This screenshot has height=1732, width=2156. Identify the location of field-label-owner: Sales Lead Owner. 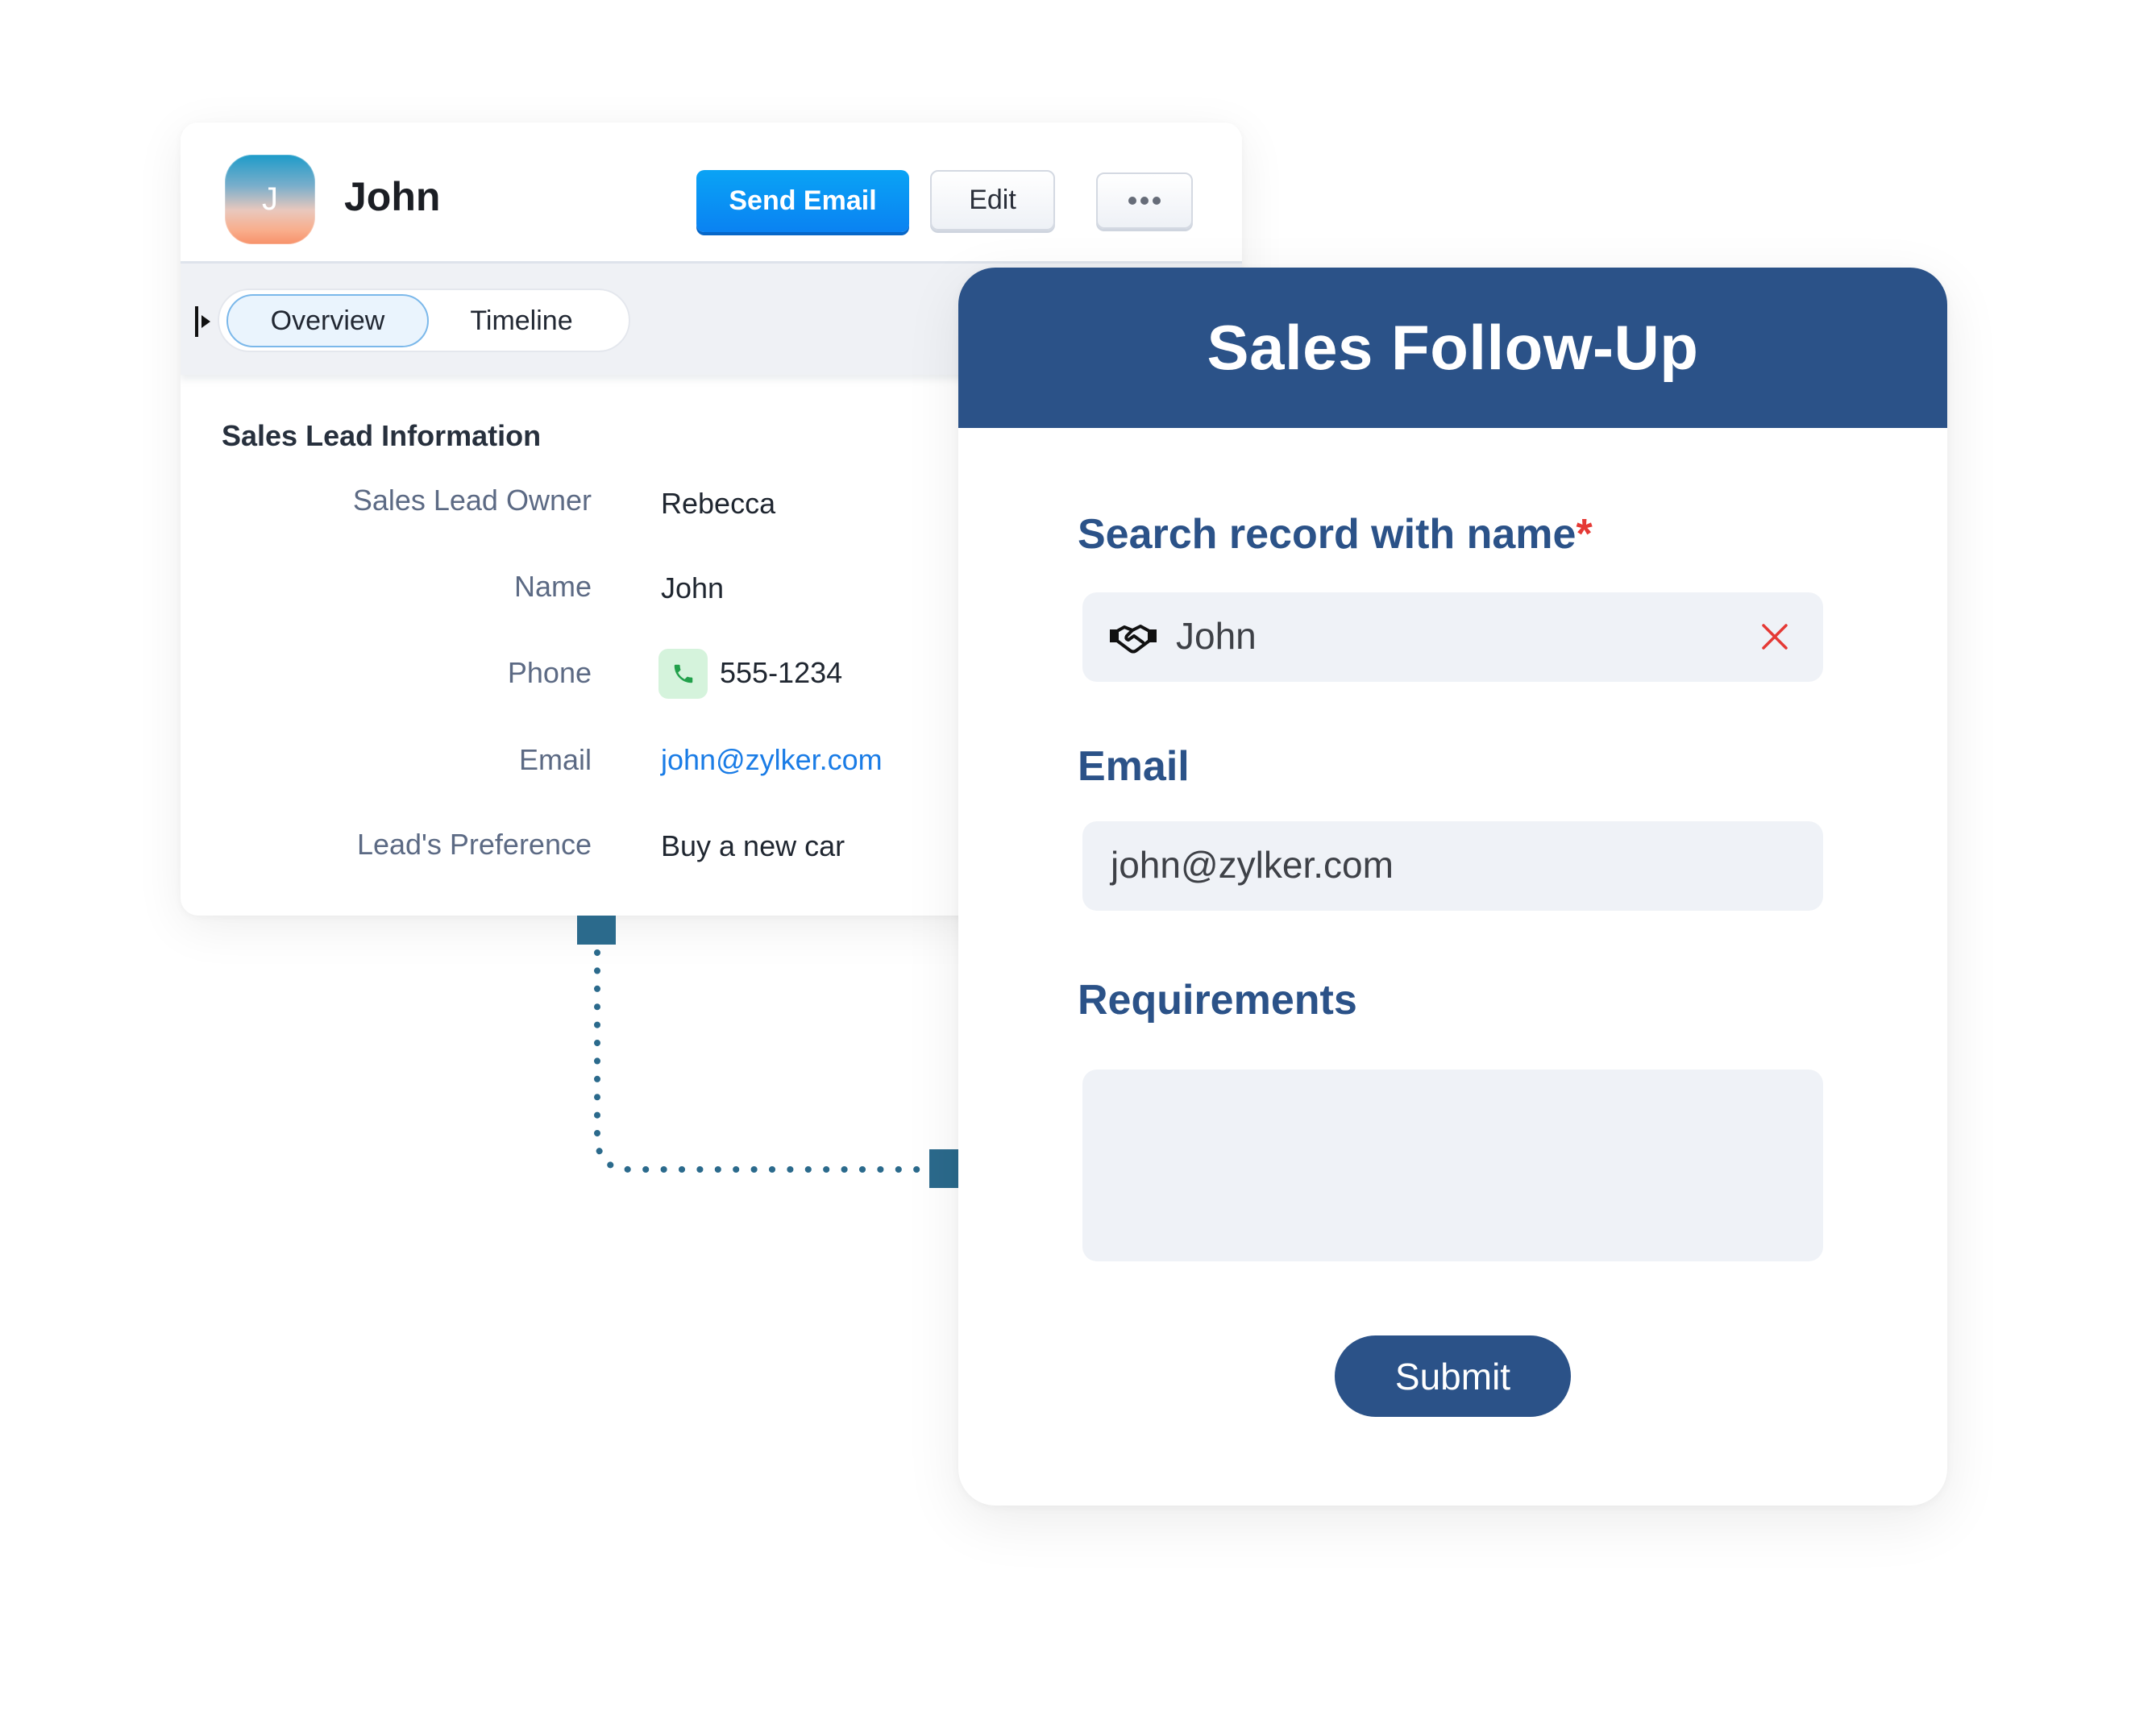
(472, 500).